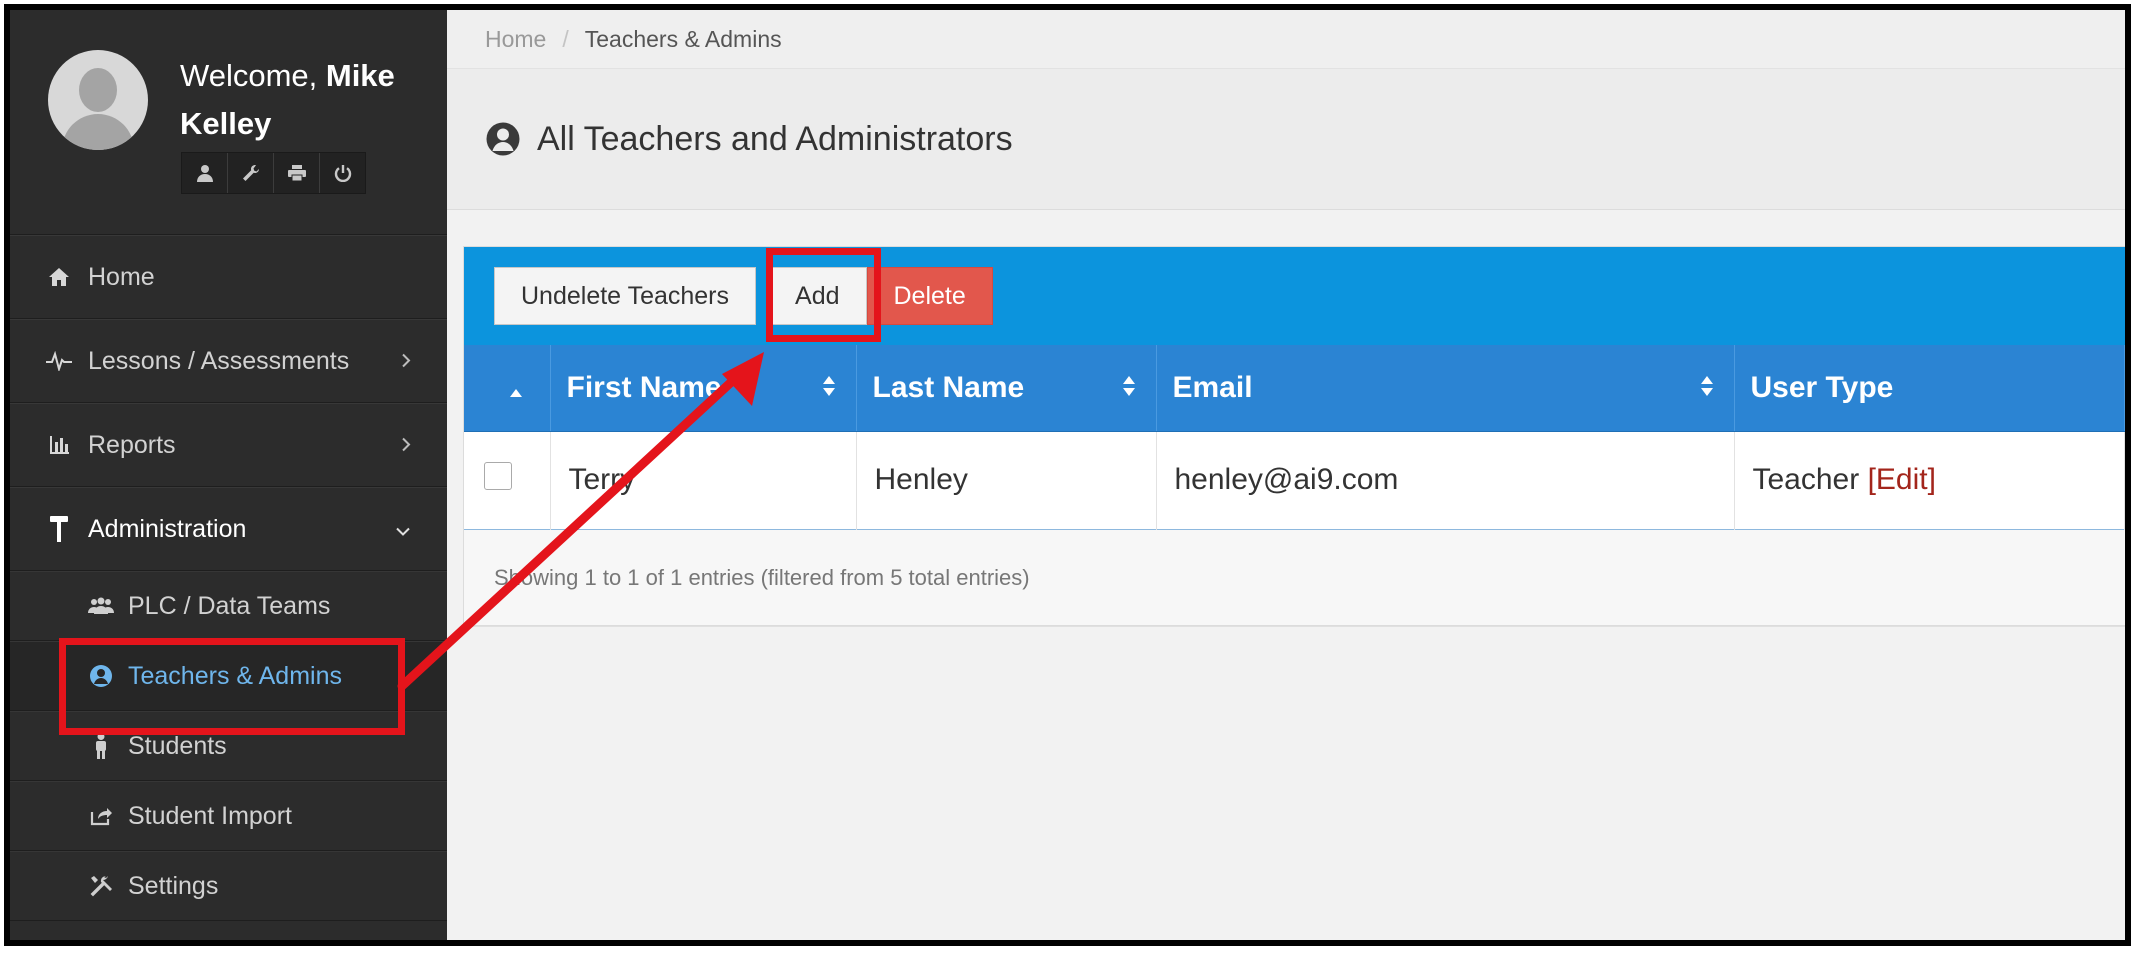  Describe the element at coordinates (98, 100) in the screenshot. I see `avatar` at that location.